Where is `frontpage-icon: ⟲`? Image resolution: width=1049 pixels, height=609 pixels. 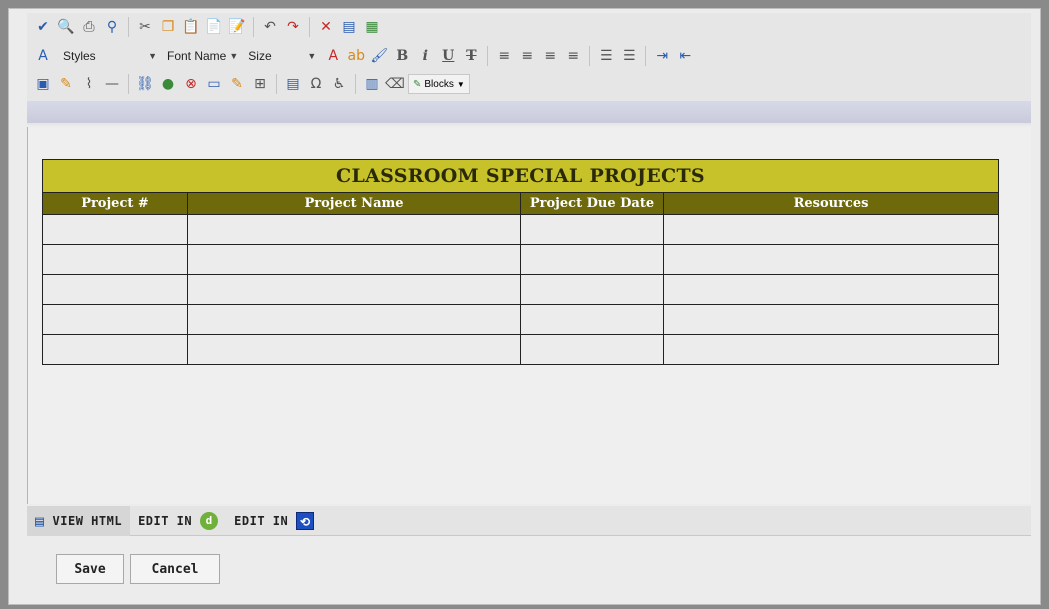 frontpage-icon: ⟲ is located at coordinates (305, 520).